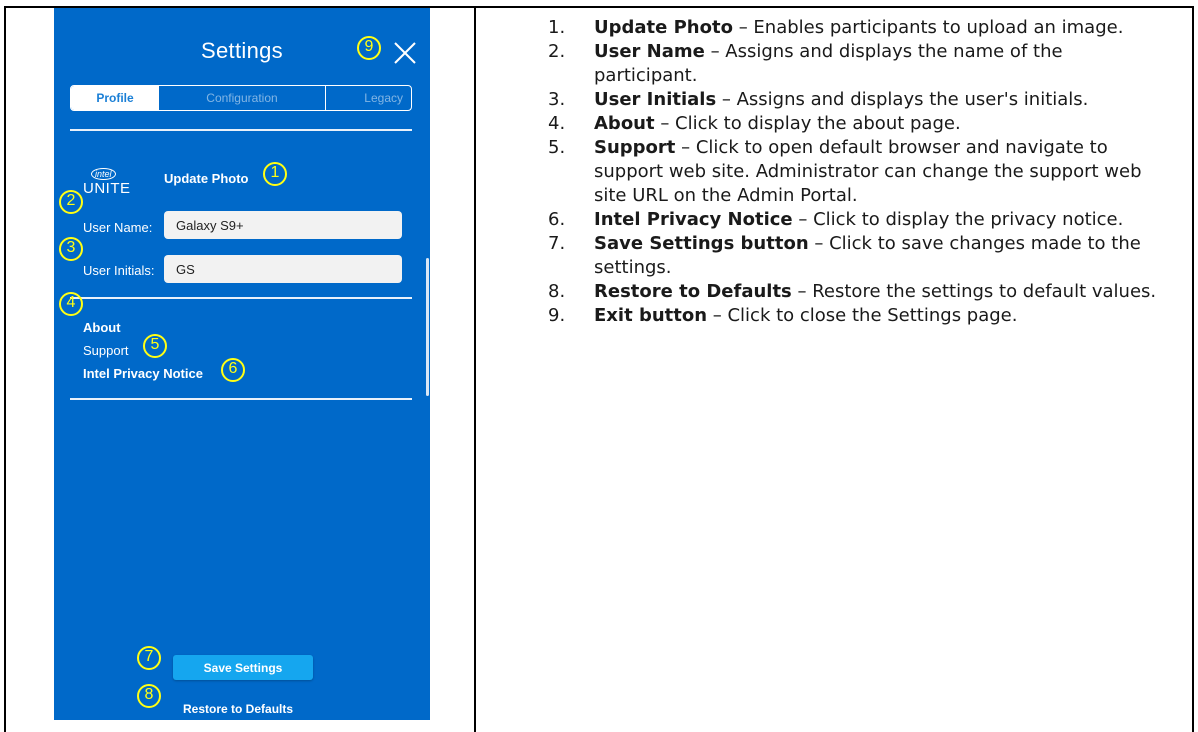 This screenshot has width=1198, height=732. What do you see at coordinates (557, 123) in the screenshot?
I see `legend-number: 4.` at bounding box center [557, 123].